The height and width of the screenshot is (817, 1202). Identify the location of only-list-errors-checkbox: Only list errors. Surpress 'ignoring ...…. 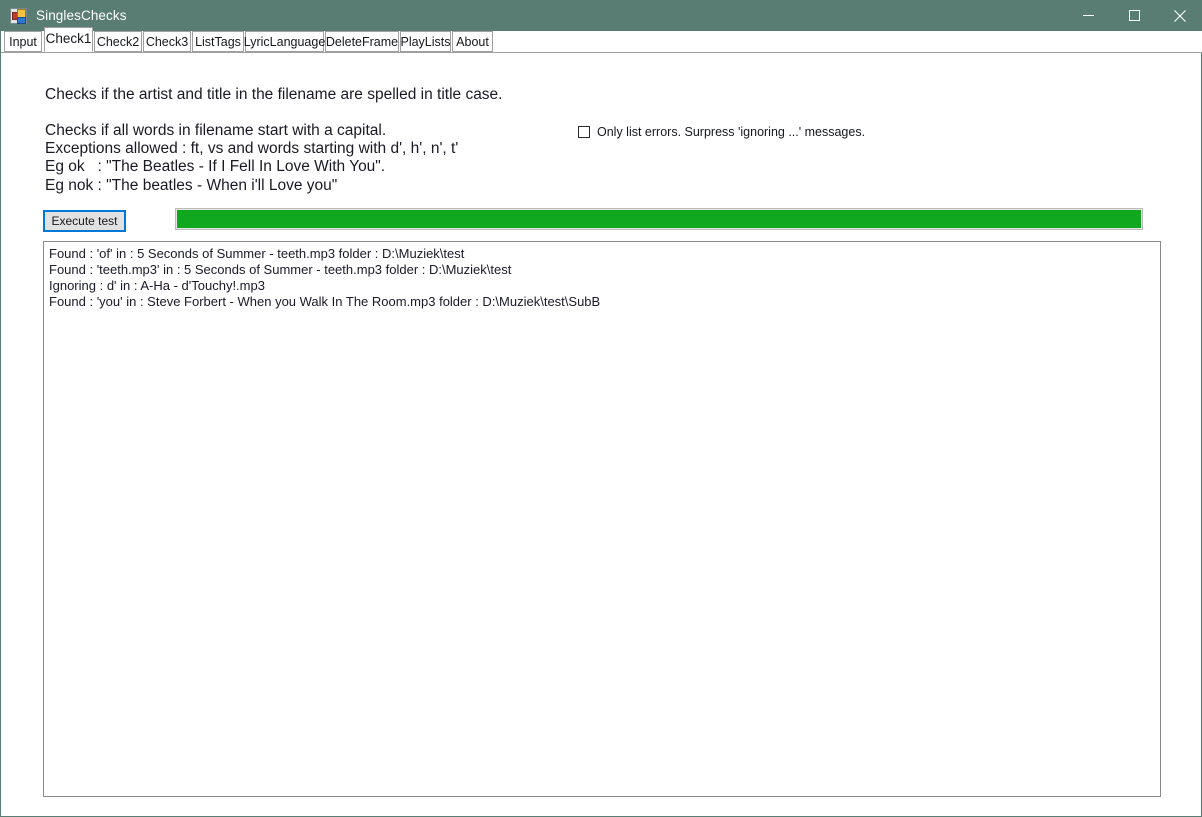
(721, 132).